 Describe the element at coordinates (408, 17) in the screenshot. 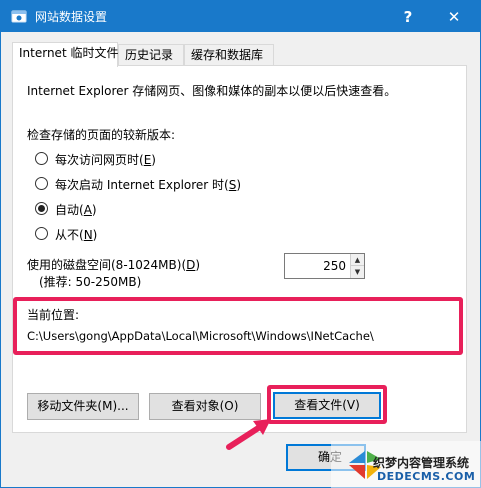

I see `help-button: ?` at that location.